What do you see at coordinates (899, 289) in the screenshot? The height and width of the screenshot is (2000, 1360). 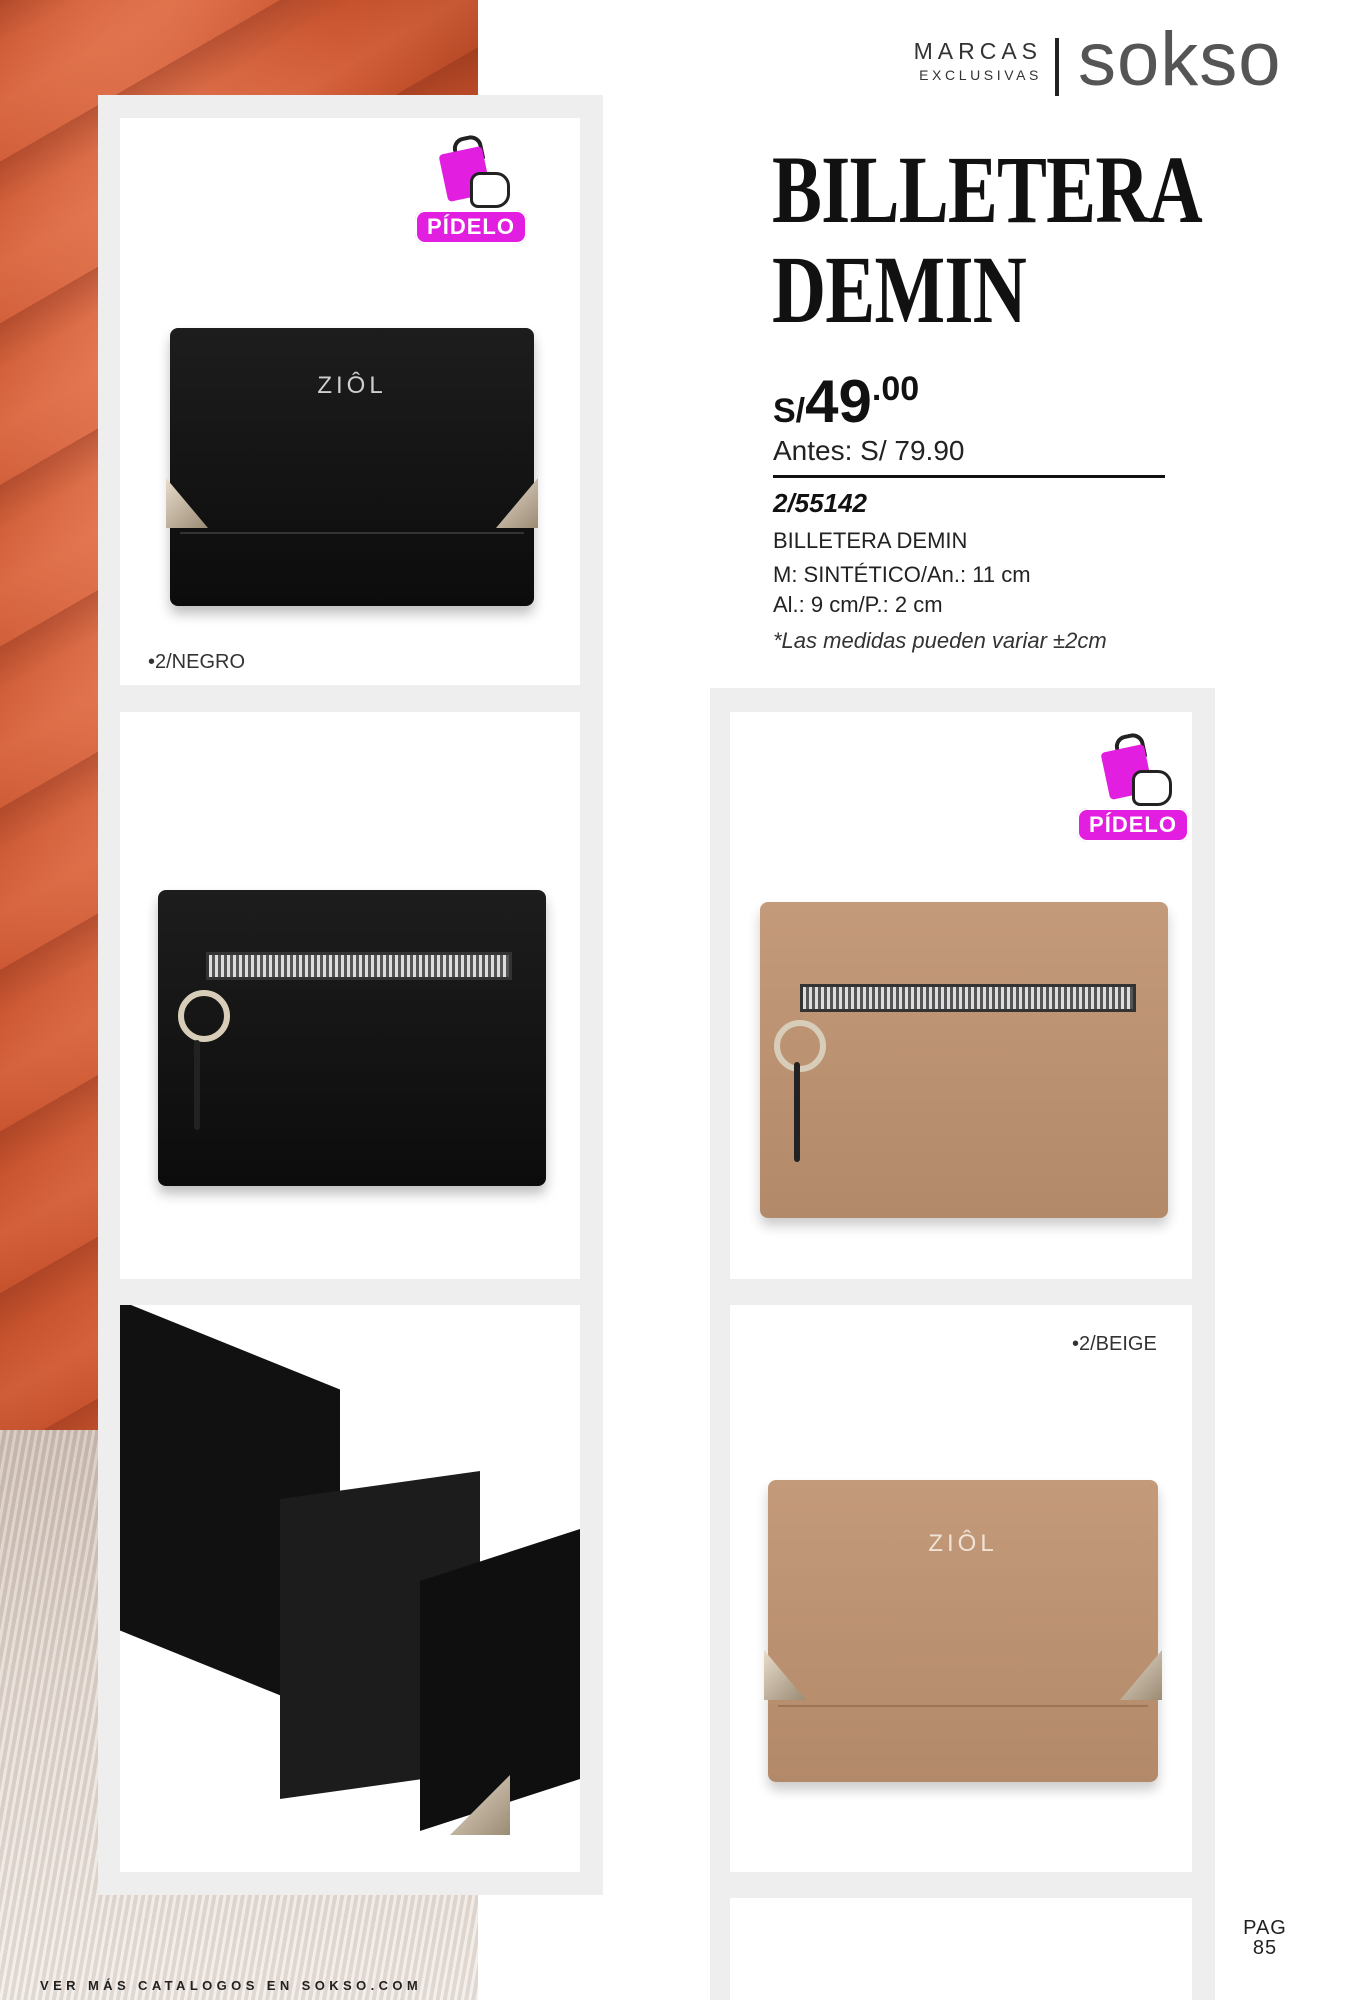 I see `title-line-2: DEMIN` at bounding box center [899, 289].